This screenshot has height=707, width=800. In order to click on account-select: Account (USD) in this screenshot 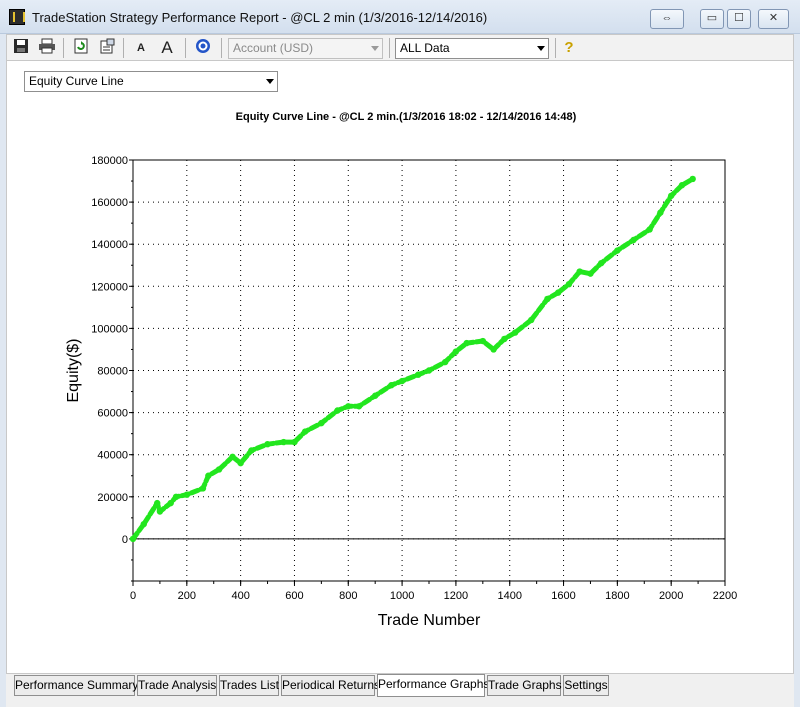, I will do `click(305, 48)`.